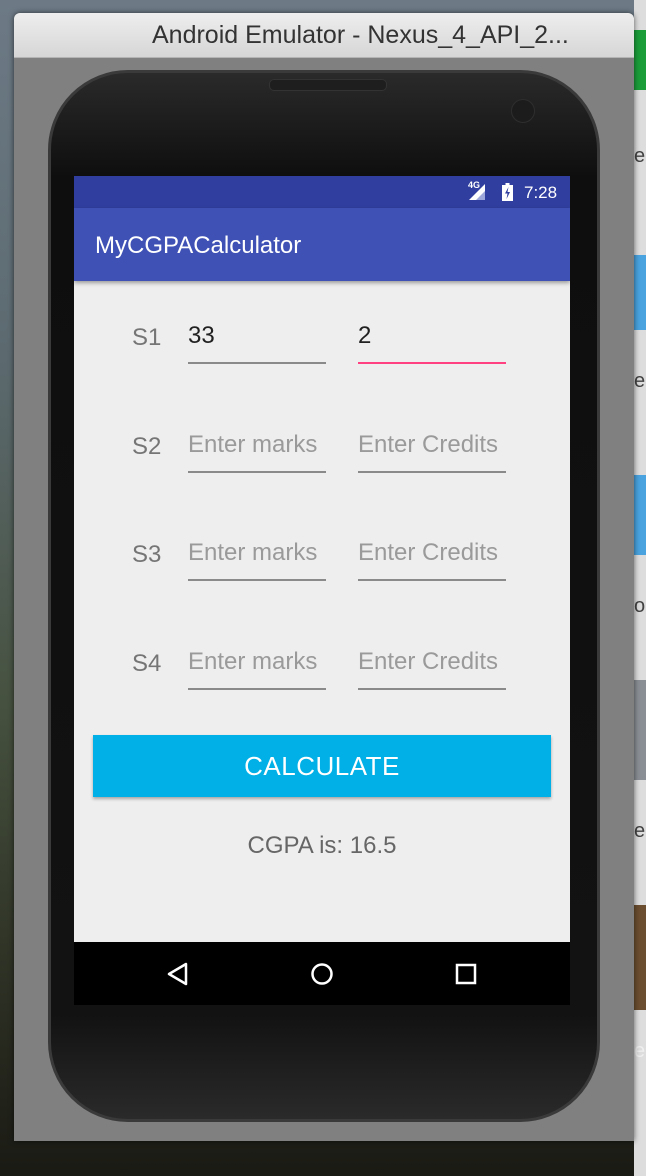 This screenshot has width=646, height=1176. I want to click on speaker-grille, so click(328, 85).